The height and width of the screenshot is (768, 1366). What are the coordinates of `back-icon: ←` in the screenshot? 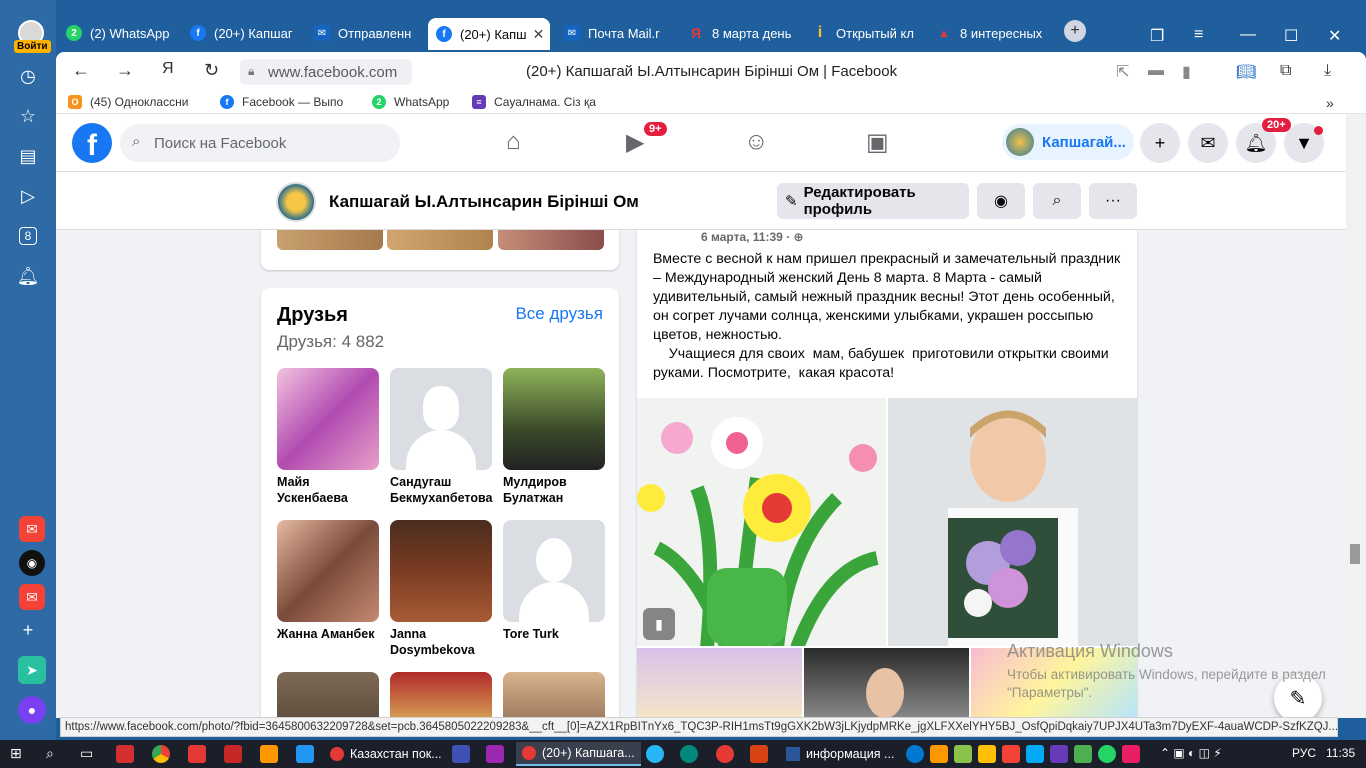 It's located at (81, 70).